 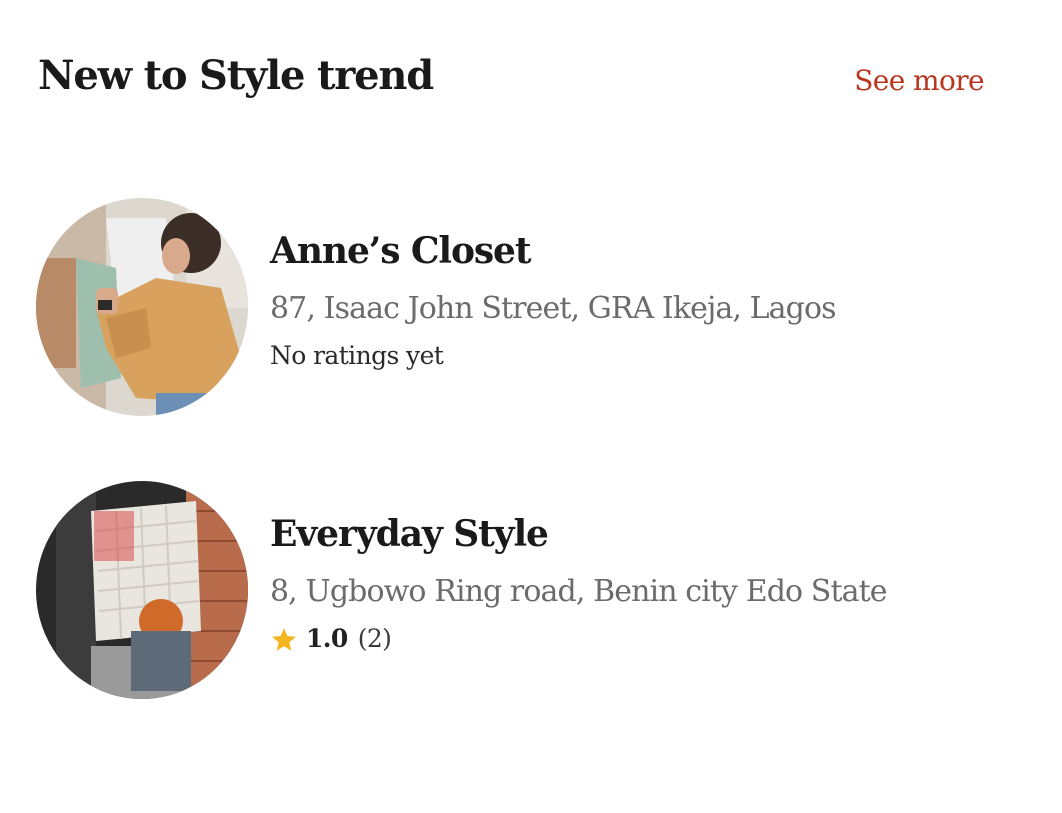 I want to click on store-address: 87, Isaac John Street, GRA Ikeja, Lagos, so click(x=553, y=308).